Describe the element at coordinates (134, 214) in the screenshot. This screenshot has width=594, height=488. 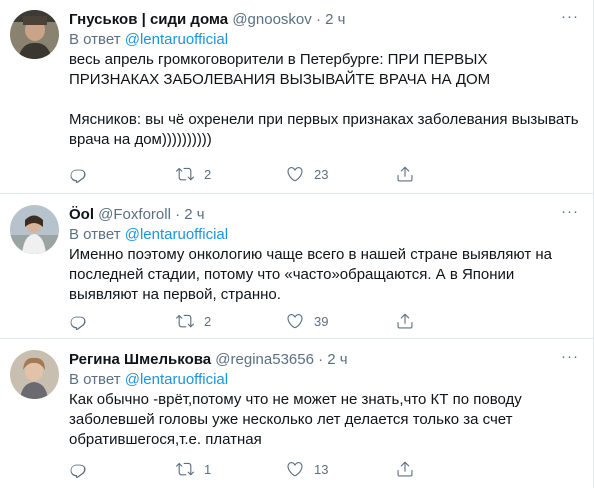
I see `user-handle: @Foxforoll` at that location.